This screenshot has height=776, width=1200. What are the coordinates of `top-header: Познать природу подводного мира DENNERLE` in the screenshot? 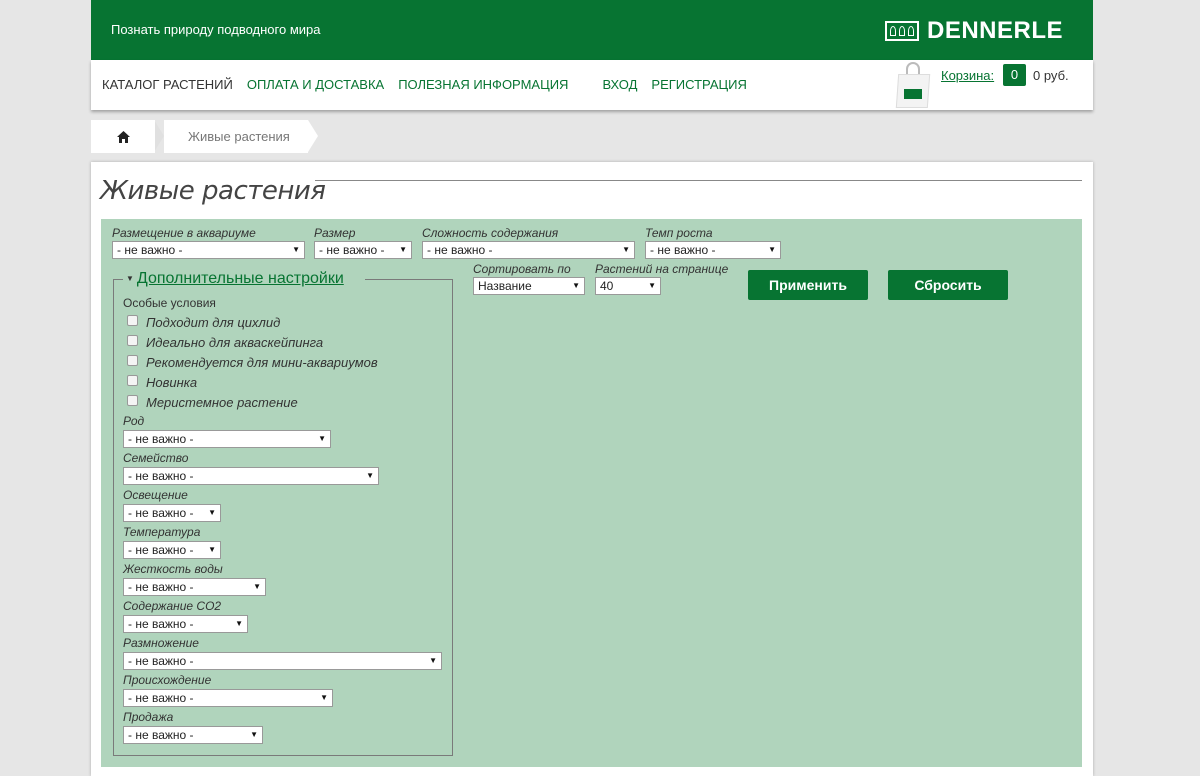 It's located at (592, 30).